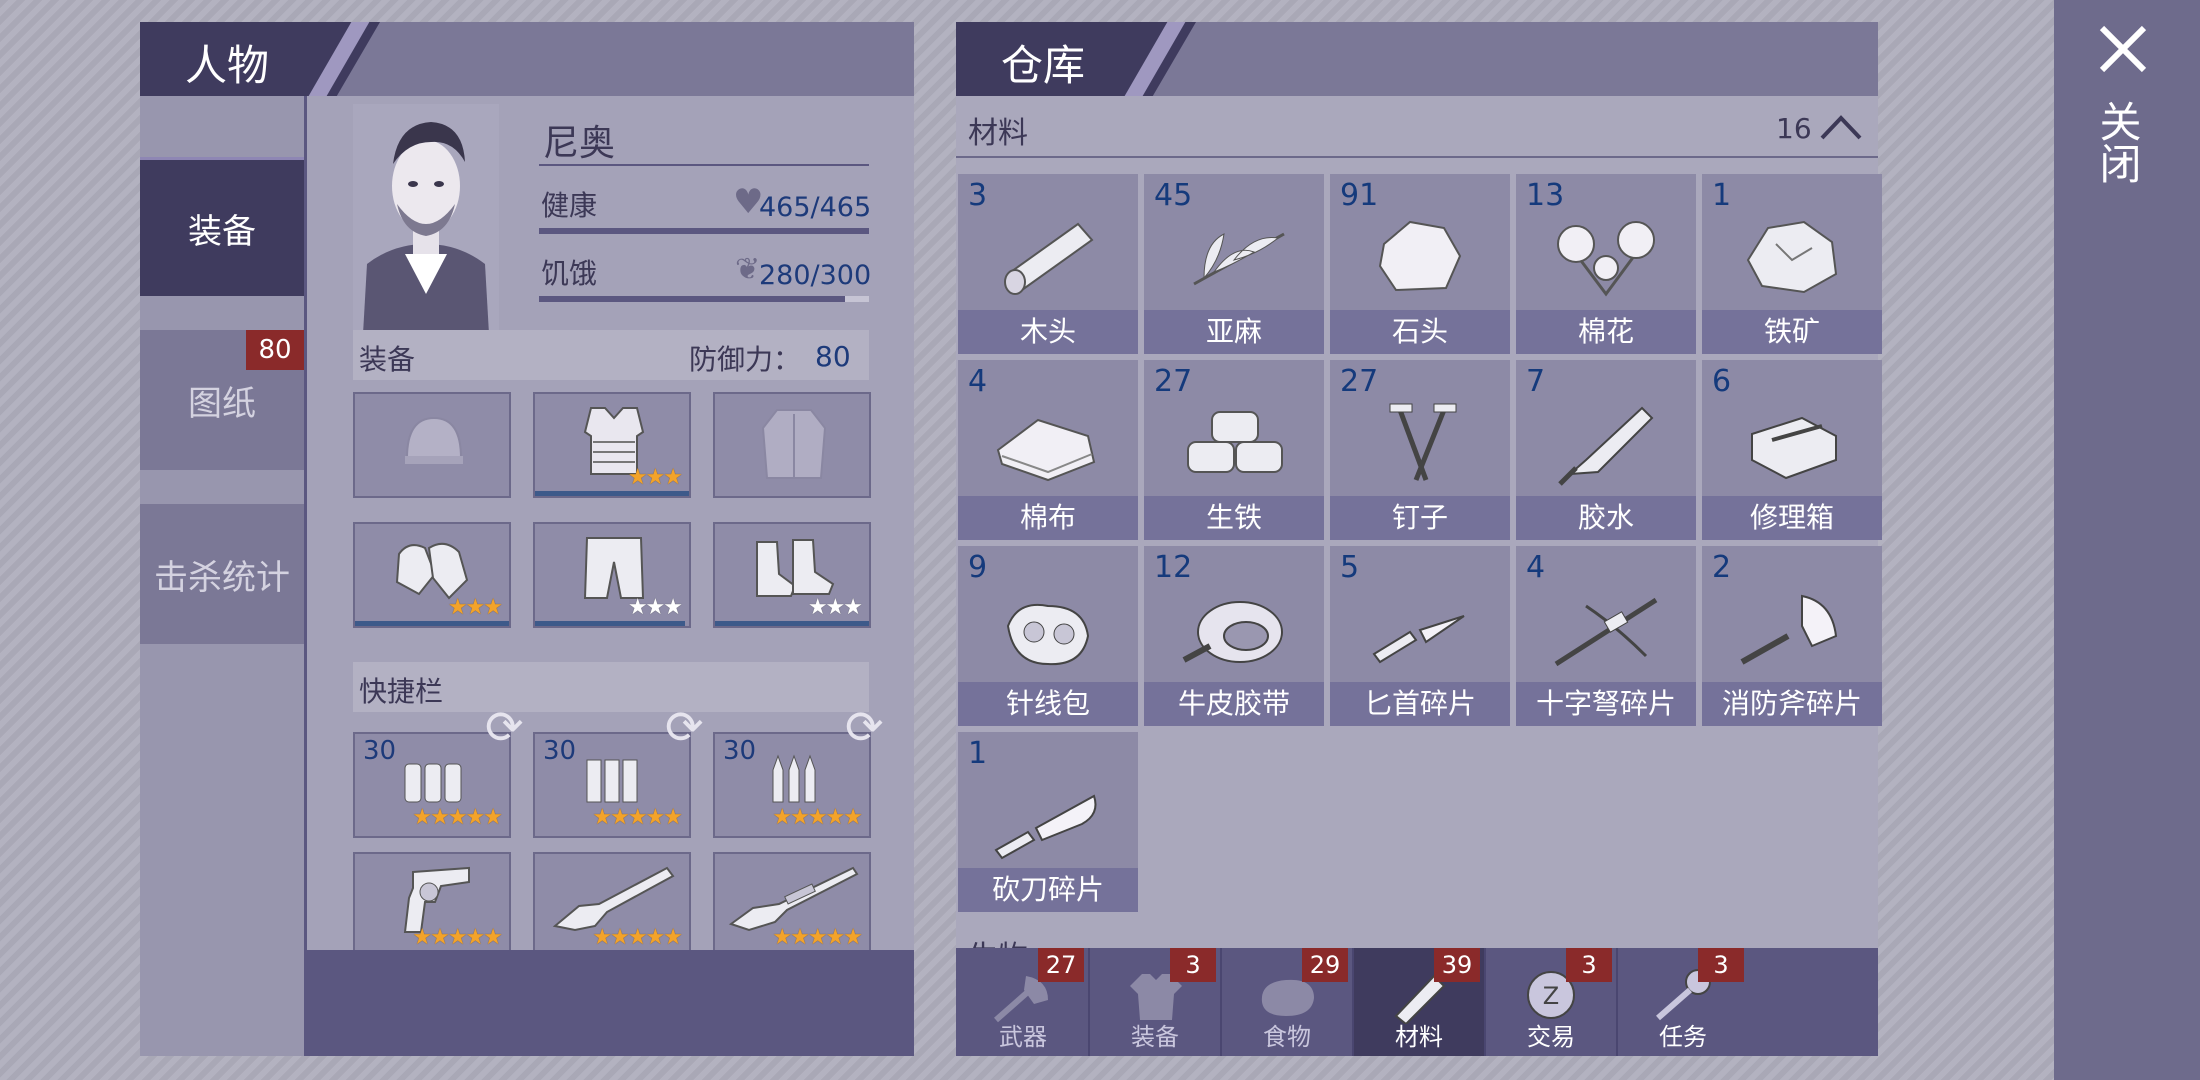  What do you see at coordinates (1419, 1037) in the screenshot?
I see `category-label: 材料` at bounding box center [1419, 1037].